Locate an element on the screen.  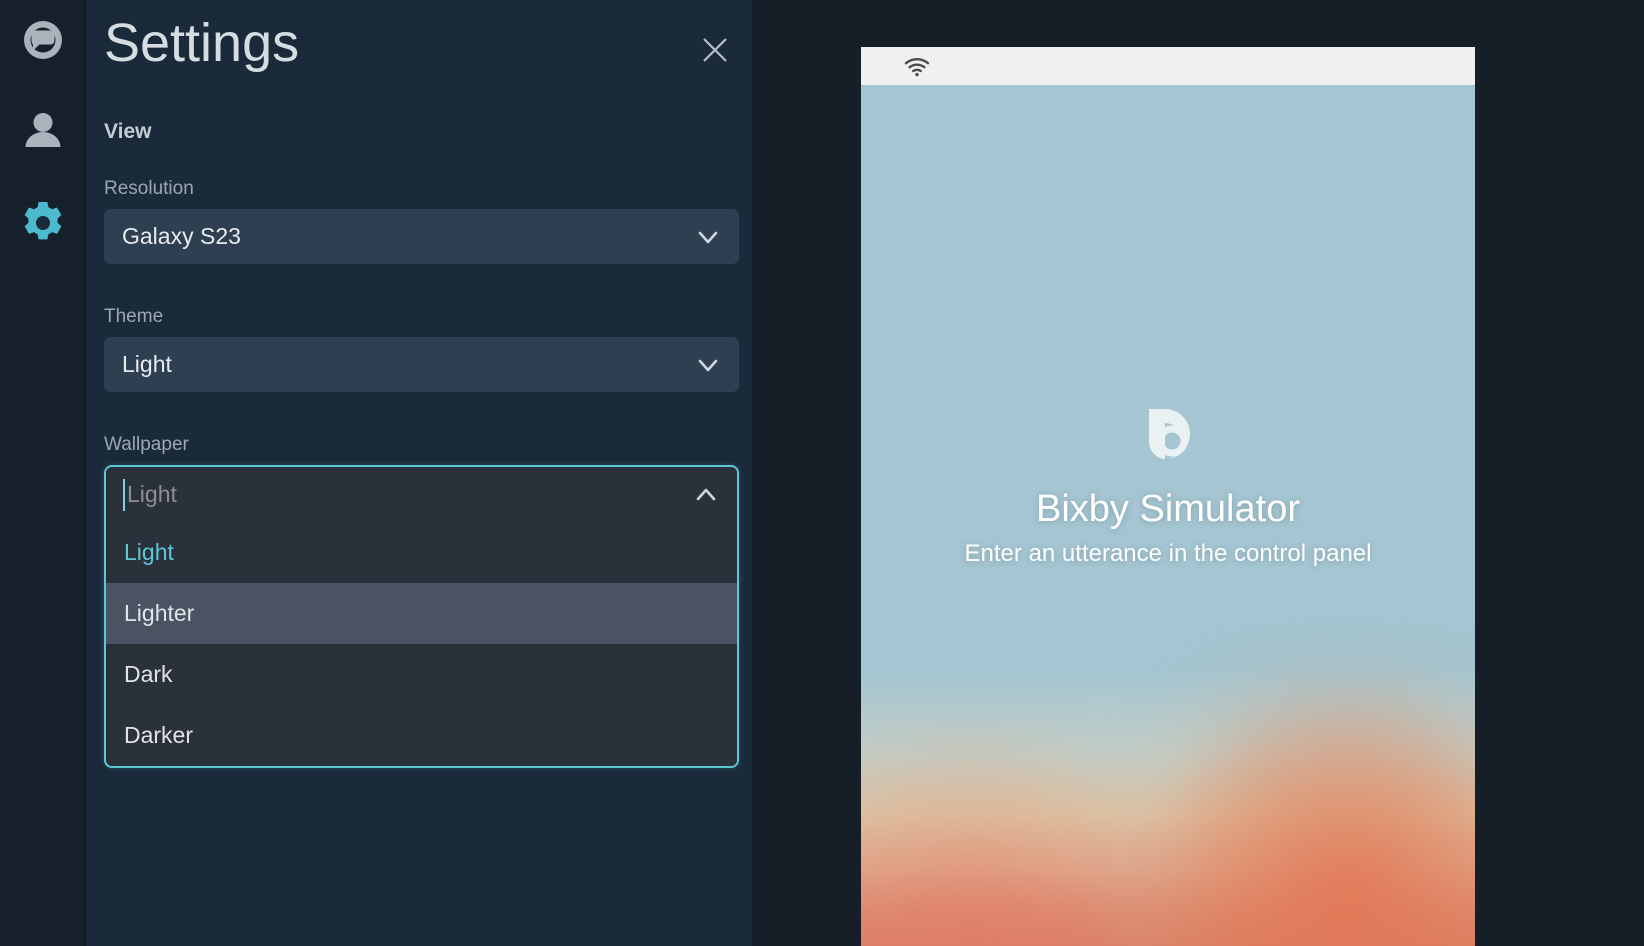
rail-item-profile is located at coordinates (43, 130).